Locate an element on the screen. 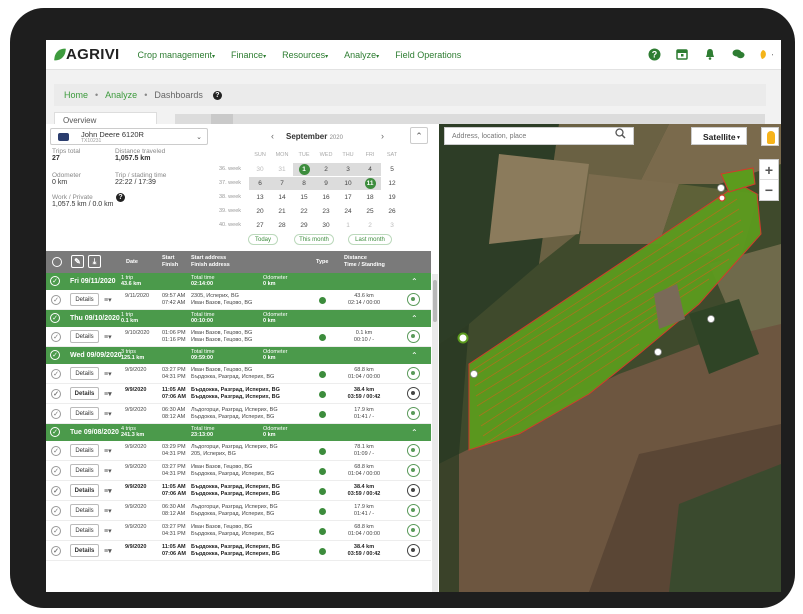 The image size is (803, 614). select-all-checkbox is located at coordinates (57, 262).